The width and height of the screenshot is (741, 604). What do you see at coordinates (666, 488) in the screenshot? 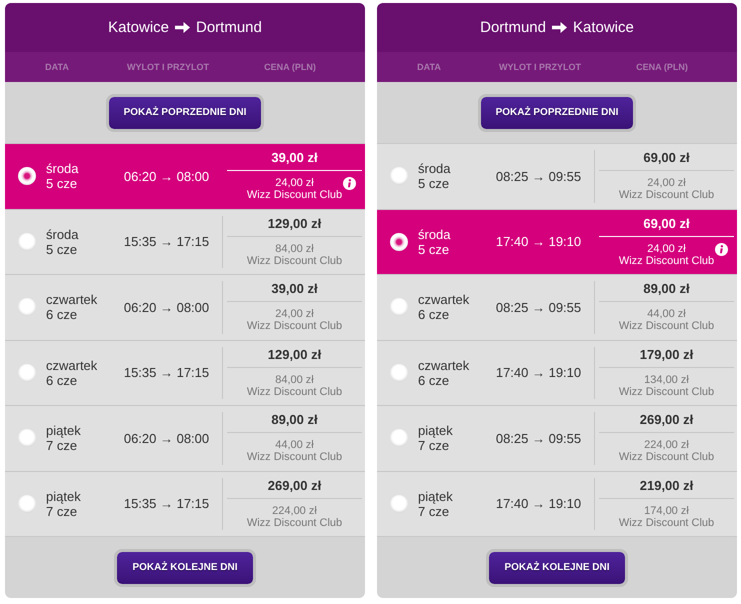
I see `price-label: 219,00 zł` at bounding box center [666, 488].